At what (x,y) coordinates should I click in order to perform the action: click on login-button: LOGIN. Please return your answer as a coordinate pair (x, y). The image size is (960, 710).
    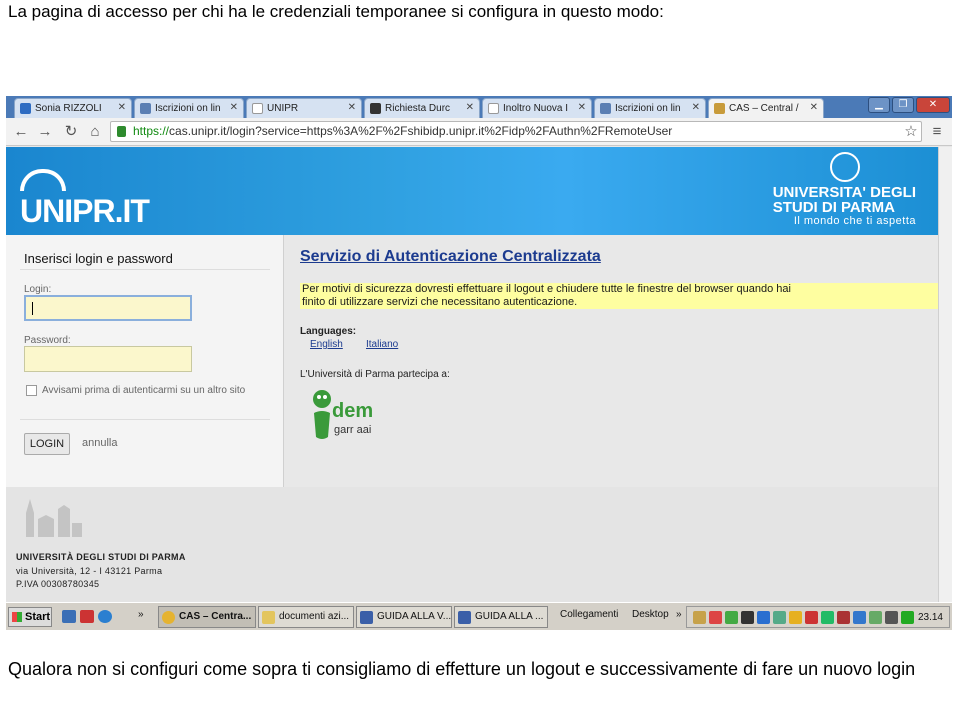
    Looking at the image, I should click on (47, 444).